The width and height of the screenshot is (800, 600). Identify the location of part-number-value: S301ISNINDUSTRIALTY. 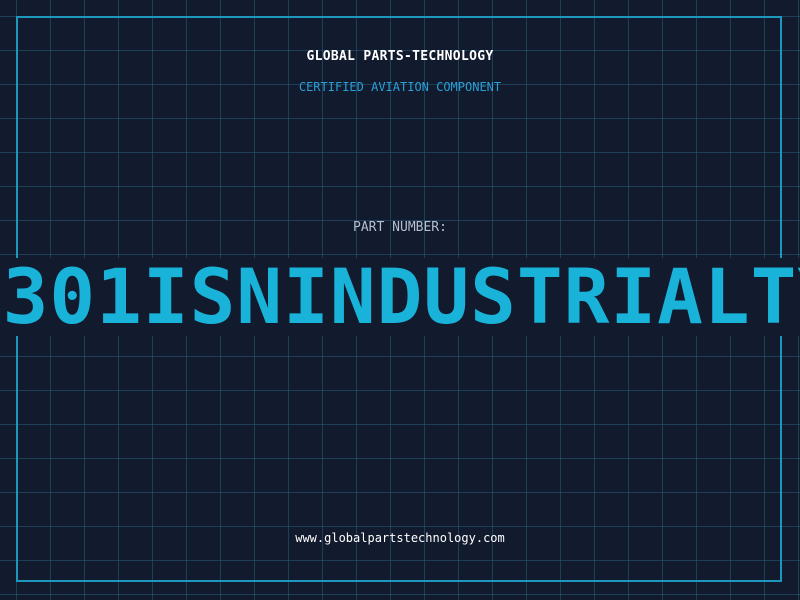
(400, 297).